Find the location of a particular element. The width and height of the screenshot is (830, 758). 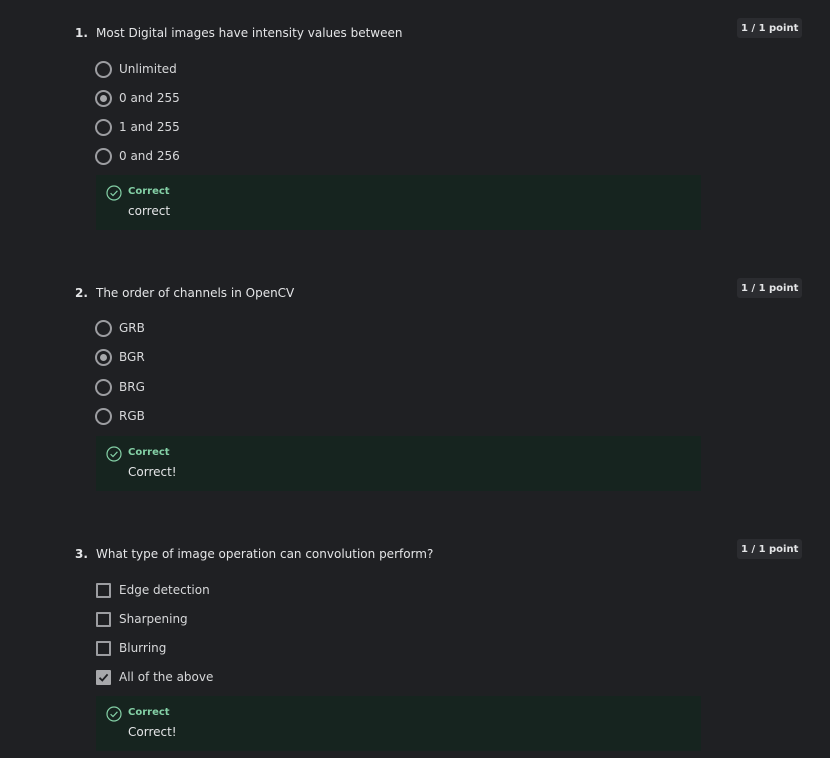

feedback-text: correct is located at coordinates (149, 211).